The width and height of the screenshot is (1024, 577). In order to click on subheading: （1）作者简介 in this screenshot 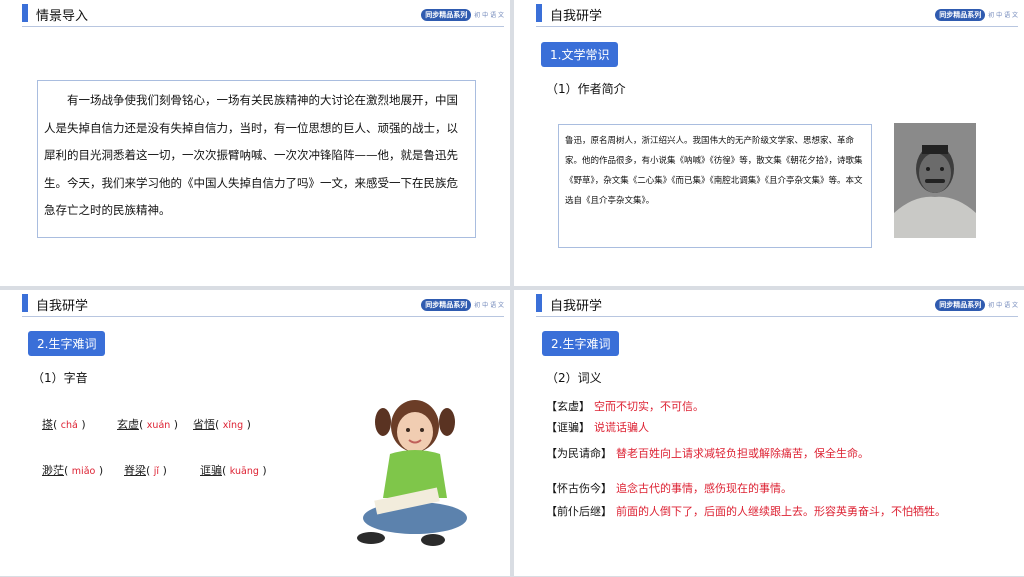, I will do `click(586, 89)`.